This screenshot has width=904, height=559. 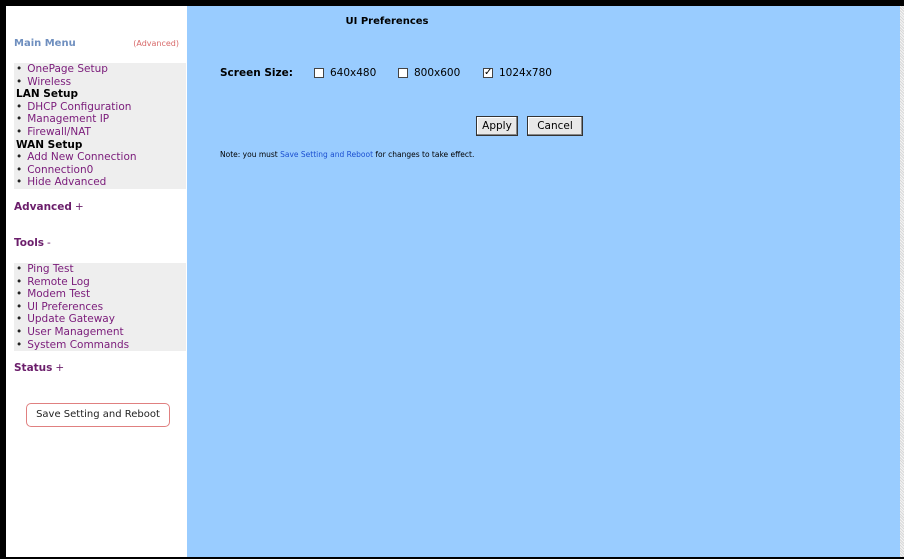 I want to click on tools-title: Tools, so click(x=29, y=243).